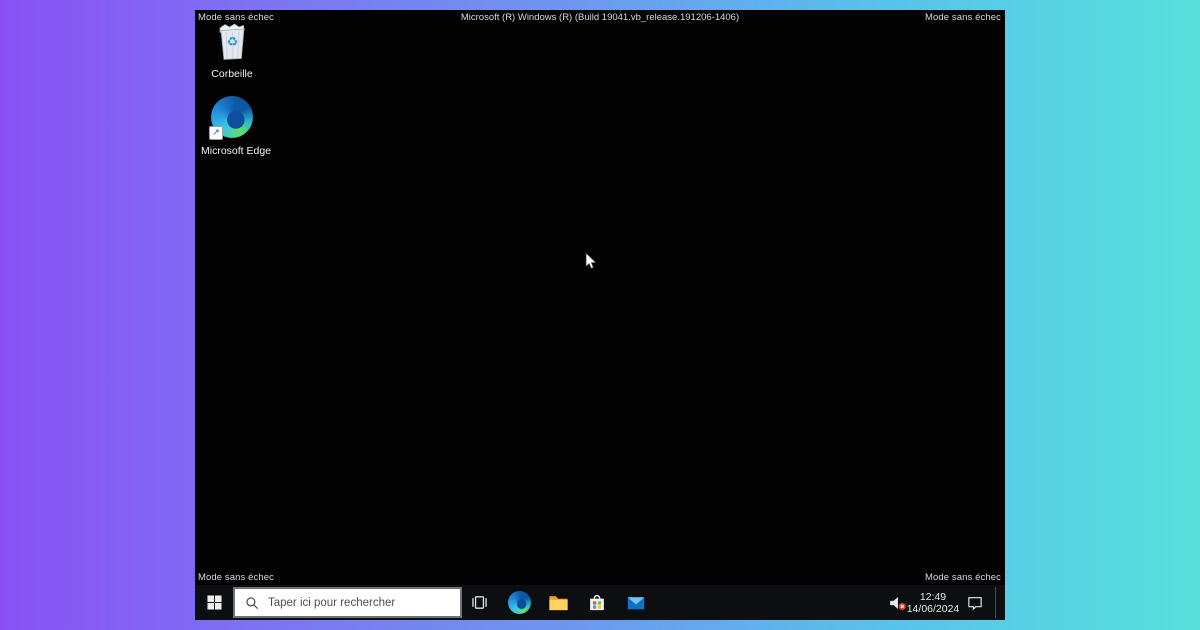 The image size is (1200, 630). I want to click on taskbar-clock: 12:49 14/06/2024, so click(933, 602).